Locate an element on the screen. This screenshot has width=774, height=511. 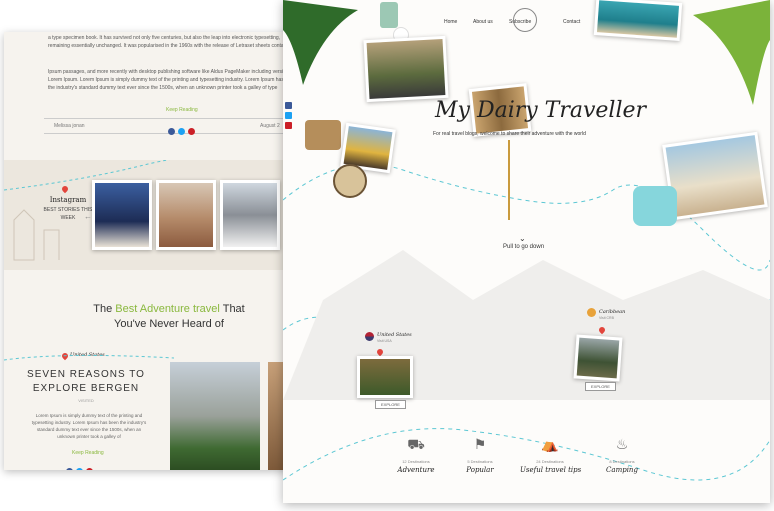
van-icon: ⛟ is located at coordinates (416, 444).